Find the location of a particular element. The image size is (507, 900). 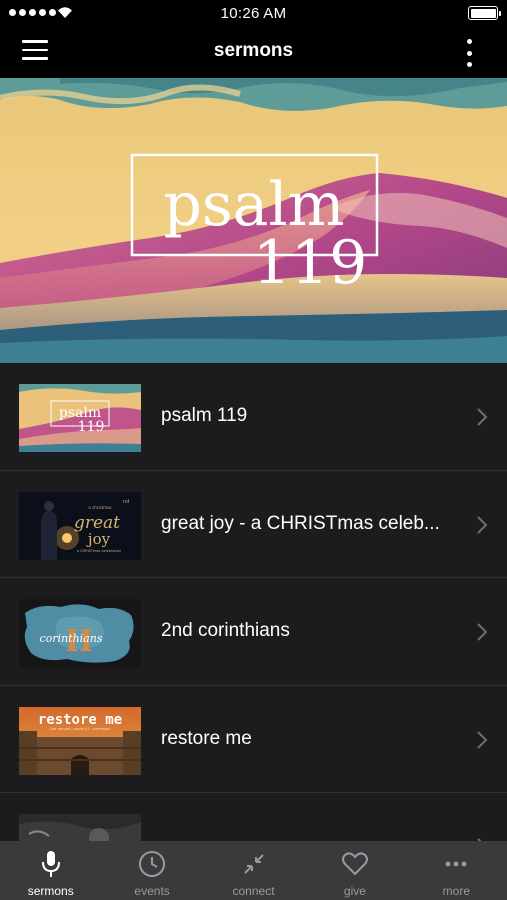

svg-text: nd is located at coordinates (126, 502).